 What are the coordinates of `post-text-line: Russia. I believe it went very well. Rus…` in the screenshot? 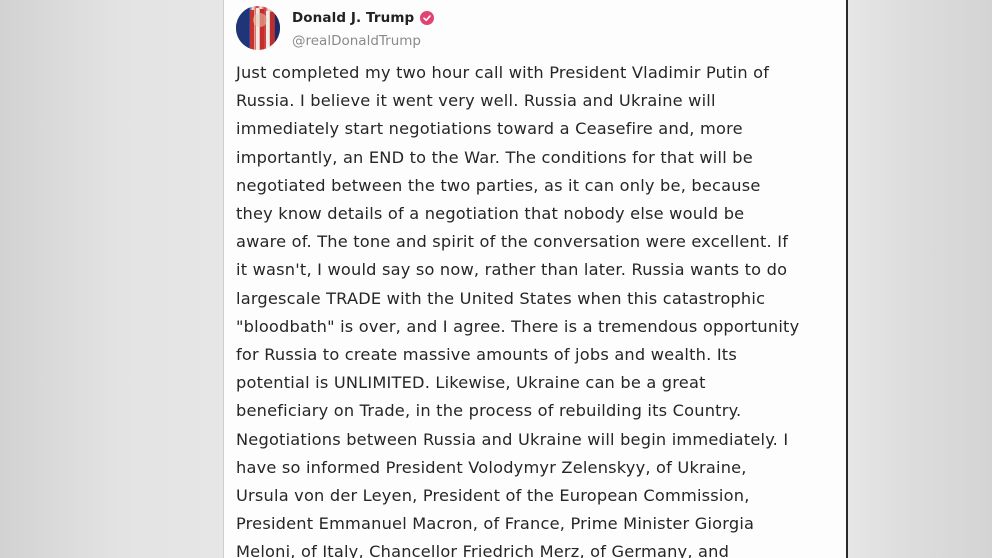 It's located at (476, 101).